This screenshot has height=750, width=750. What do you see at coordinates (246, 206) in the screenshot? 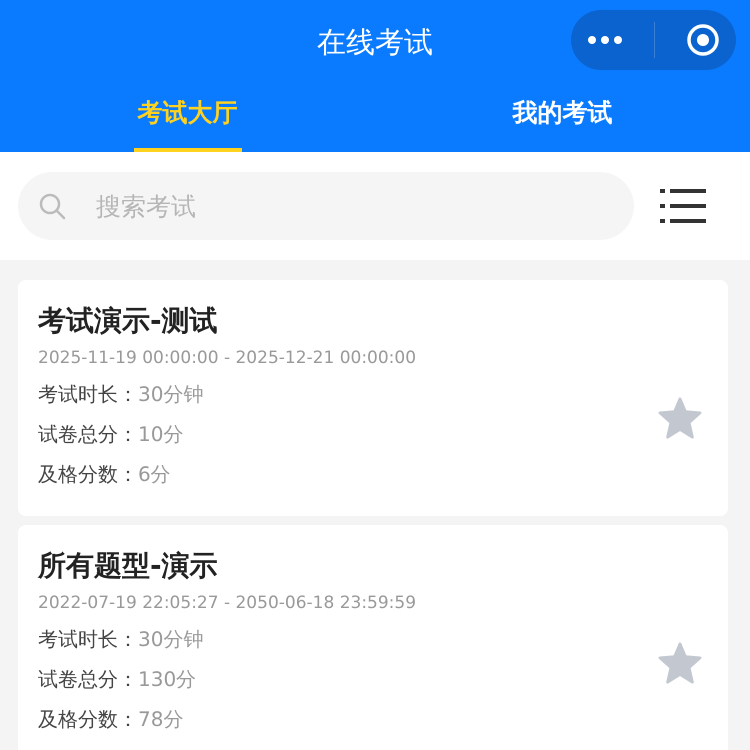
I see `search-field: 搜索考试` at bounding box center [246, 206].